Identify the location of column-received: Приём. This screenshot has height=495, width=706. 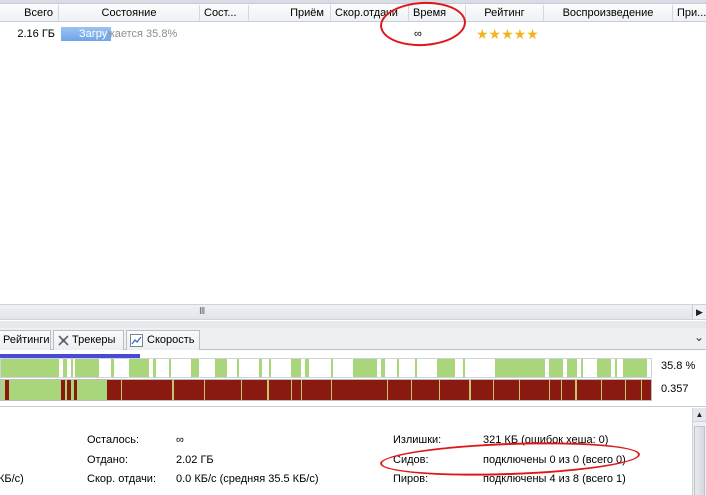
(290, 13).